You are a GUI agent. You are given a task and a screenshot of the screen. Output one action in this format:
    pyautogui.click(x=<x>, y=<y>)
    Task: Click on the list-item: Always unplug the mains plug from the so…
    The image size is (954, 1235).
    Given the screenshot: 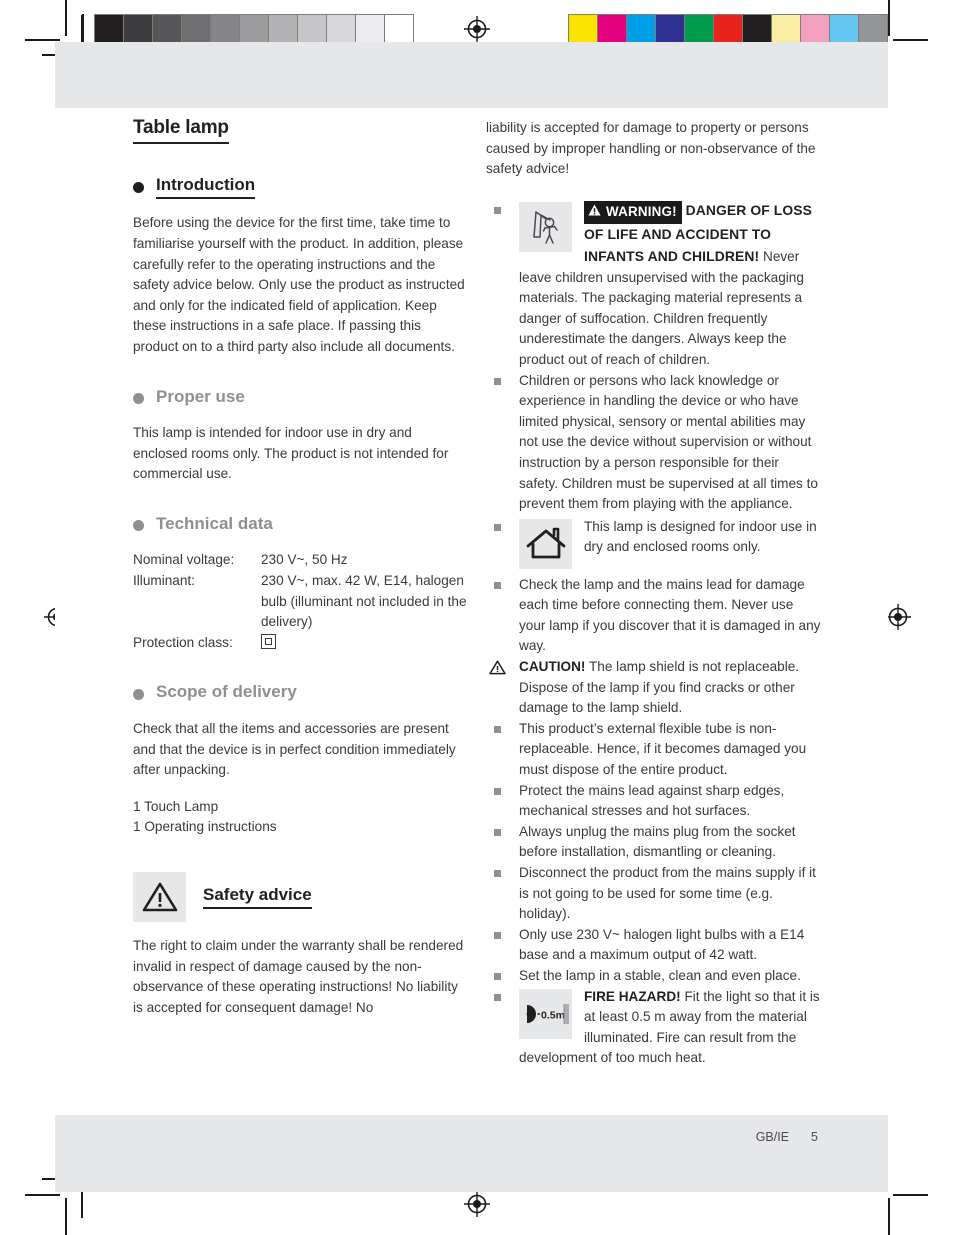 What is the action you would take?
    pyautogui.click(x=653, y=842)
    